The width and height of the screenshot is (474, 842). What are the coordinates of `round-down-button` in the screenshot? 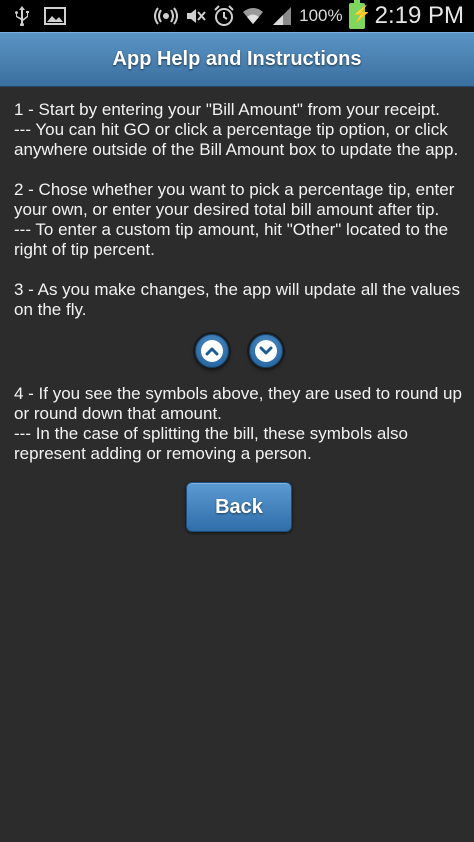 It's located at (266, 351).